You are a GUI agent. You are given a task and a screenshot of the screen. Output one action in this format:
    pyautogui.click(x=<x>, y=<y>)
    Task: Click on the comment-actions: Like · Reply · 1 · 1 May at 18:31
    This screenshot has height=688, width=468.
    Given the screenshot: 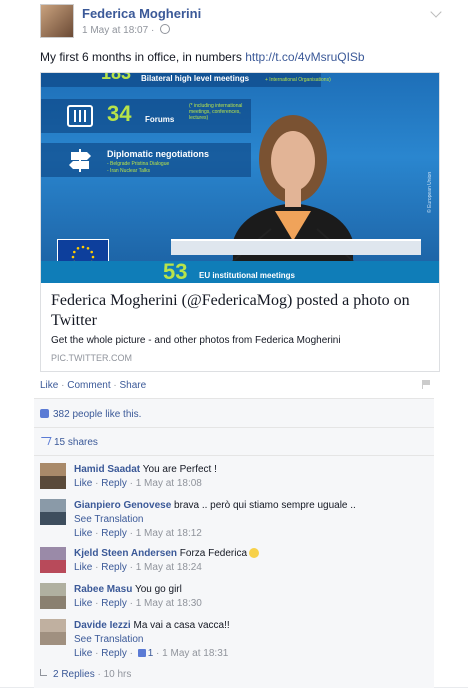 What is the action you would take?
    pyautogui.click(x=151, y=653)
    